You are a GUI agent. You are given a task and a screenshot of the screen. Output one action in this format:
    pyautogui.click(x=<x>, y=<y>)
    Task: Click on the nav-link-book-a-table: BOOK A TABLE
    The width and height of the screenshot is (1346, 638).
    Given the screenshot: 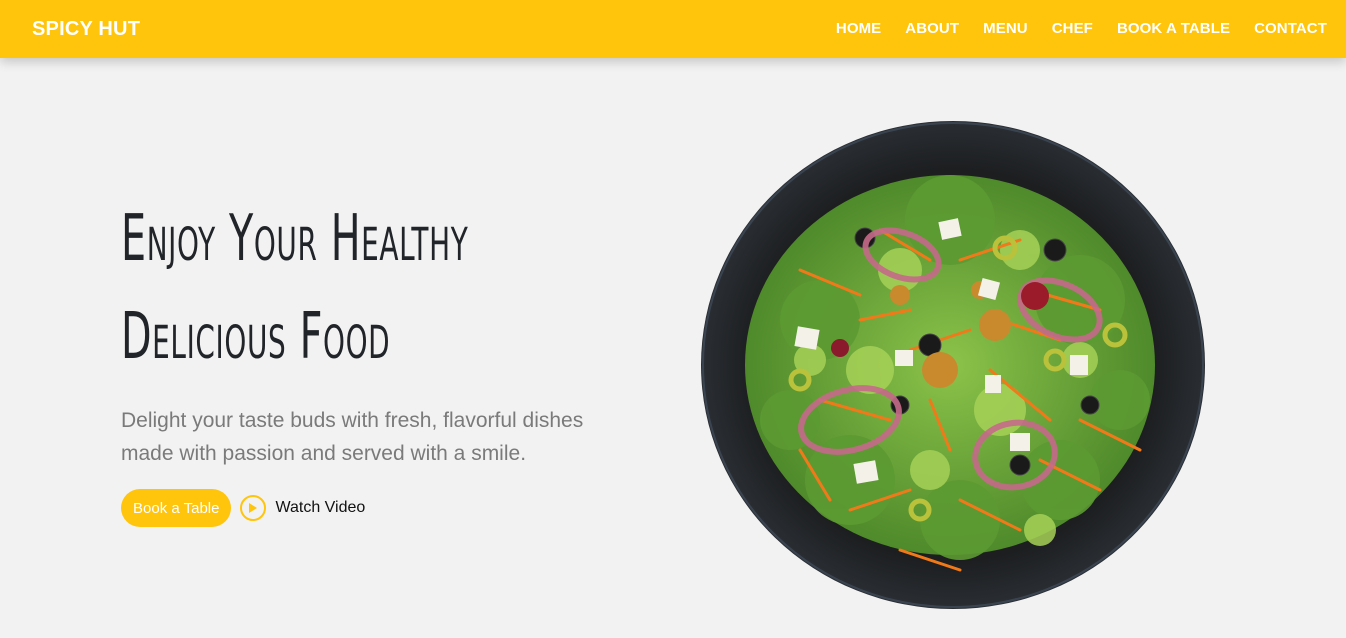 What is the action you would take?
    pyautogui.click(x=1173, y=28)
    